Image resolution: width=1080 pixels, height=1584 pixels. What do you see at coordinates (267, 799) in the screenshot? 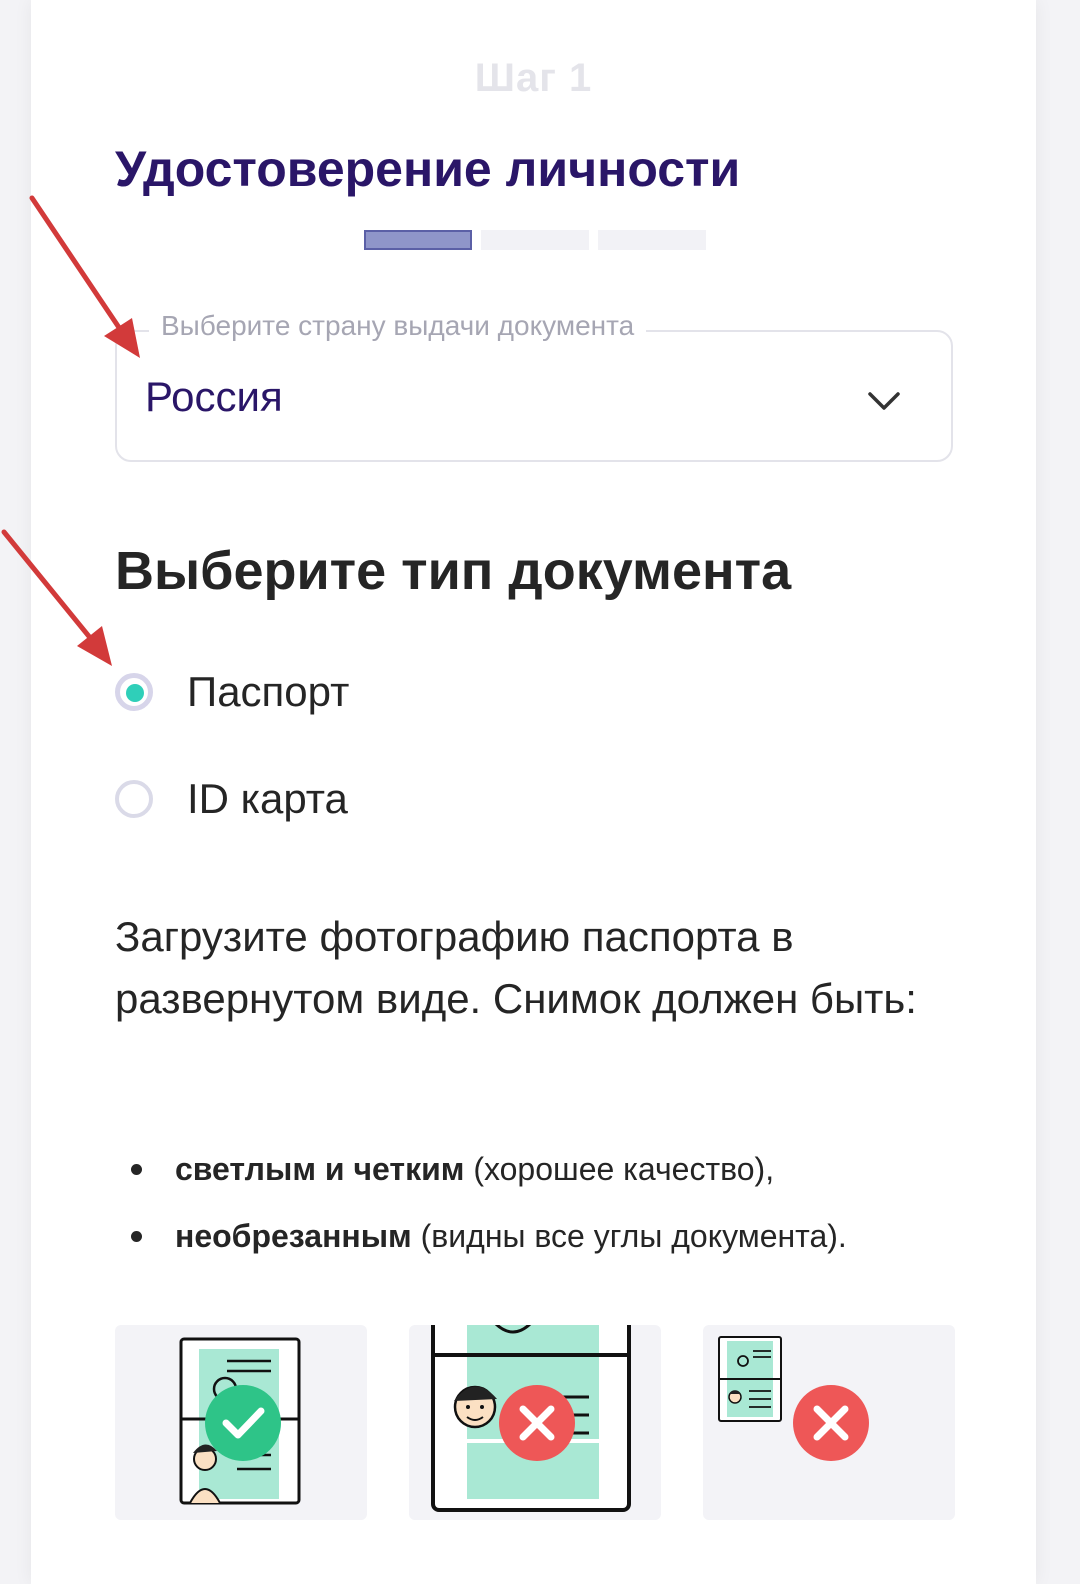
I see `radio-label-id-card: ID карта` at bounding box center [267, 799].